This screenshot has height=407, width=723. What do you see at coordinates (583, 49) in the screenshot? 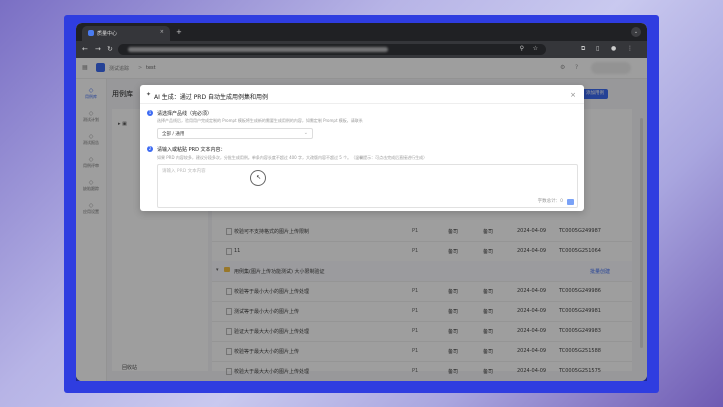
I see `extensions-icon: ⧉` at bounding box center [583, 49].